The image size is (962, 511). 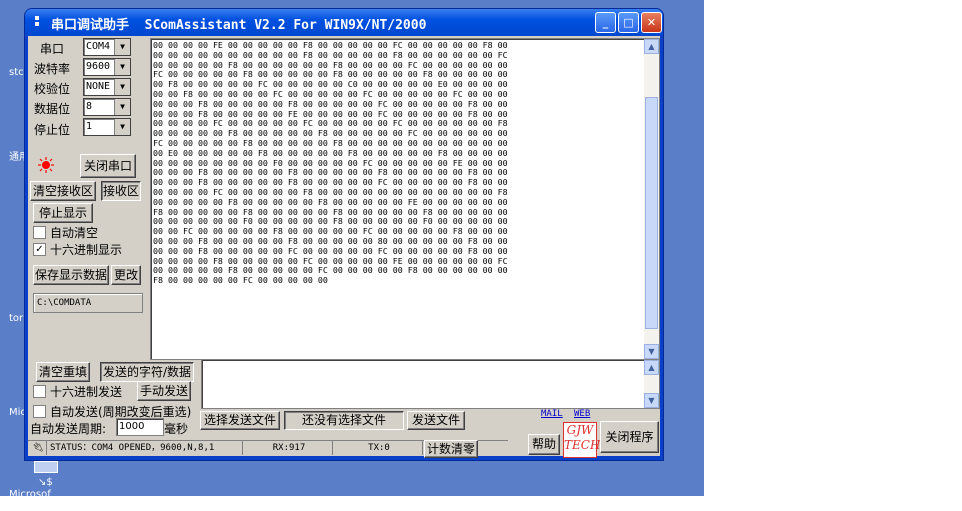 I want to click on ms-label: 毫秒, so click(x=176, y=429).